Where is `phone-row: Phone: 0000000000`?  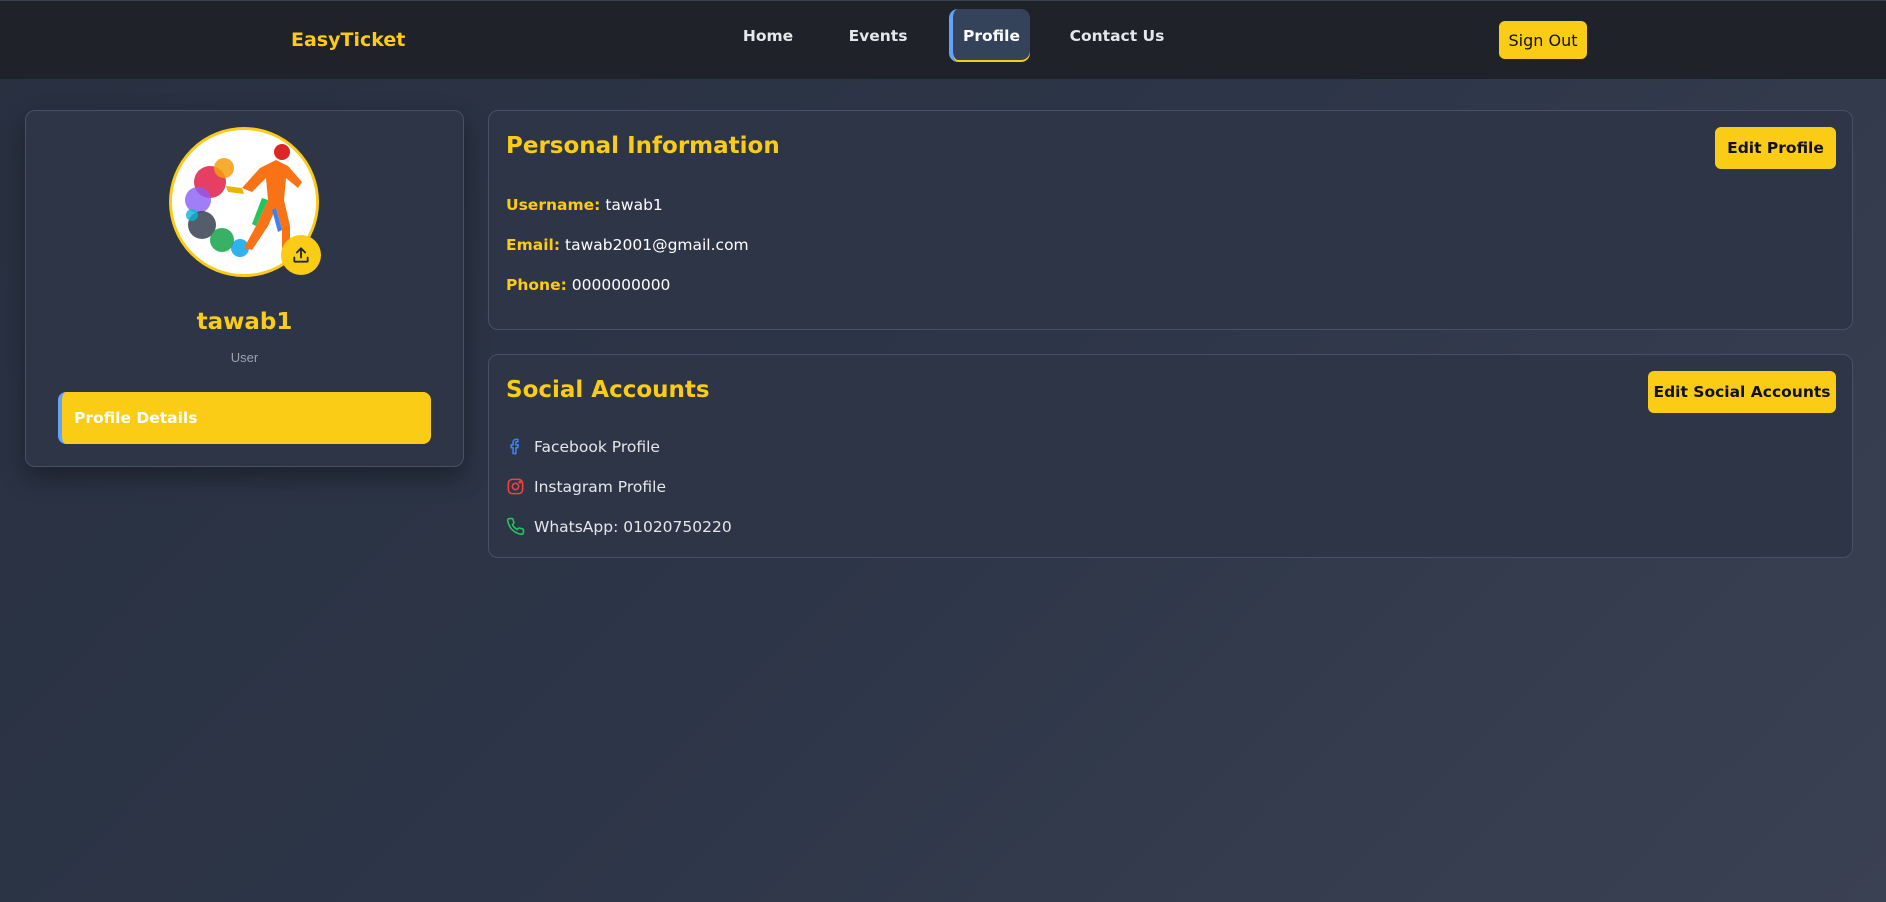
phone-row: Phone: 0000000000 is located at coordinates (588, 285).